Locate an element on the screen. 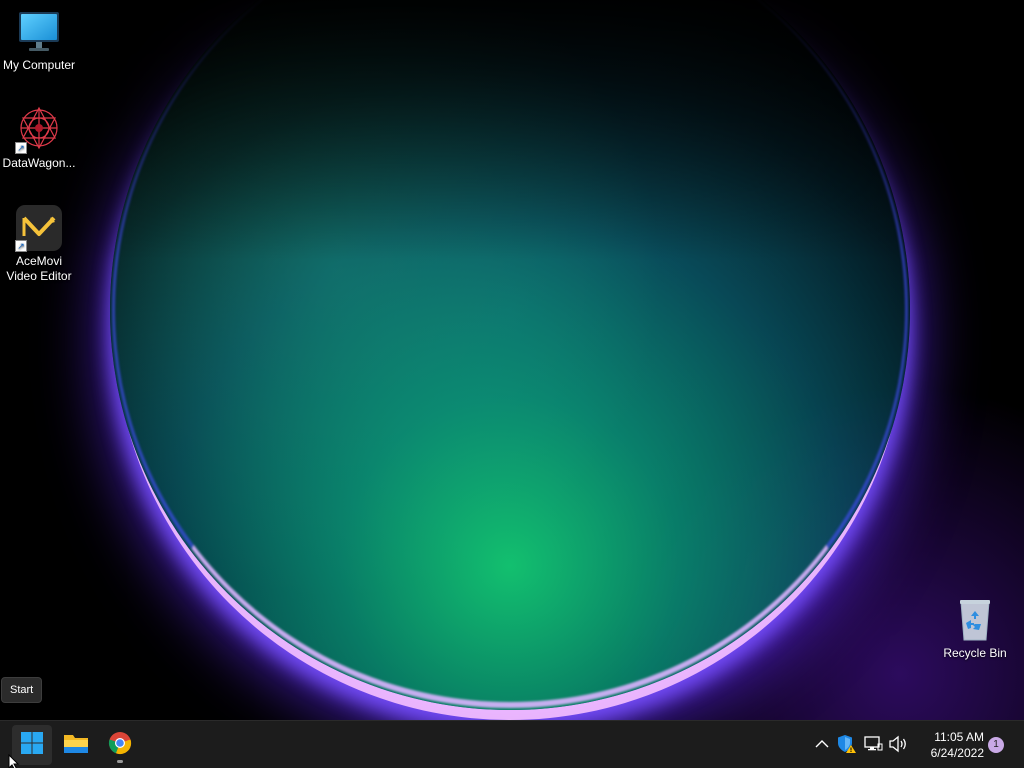  acemovi-icon: ↗ is located at coordinates (39, 228).